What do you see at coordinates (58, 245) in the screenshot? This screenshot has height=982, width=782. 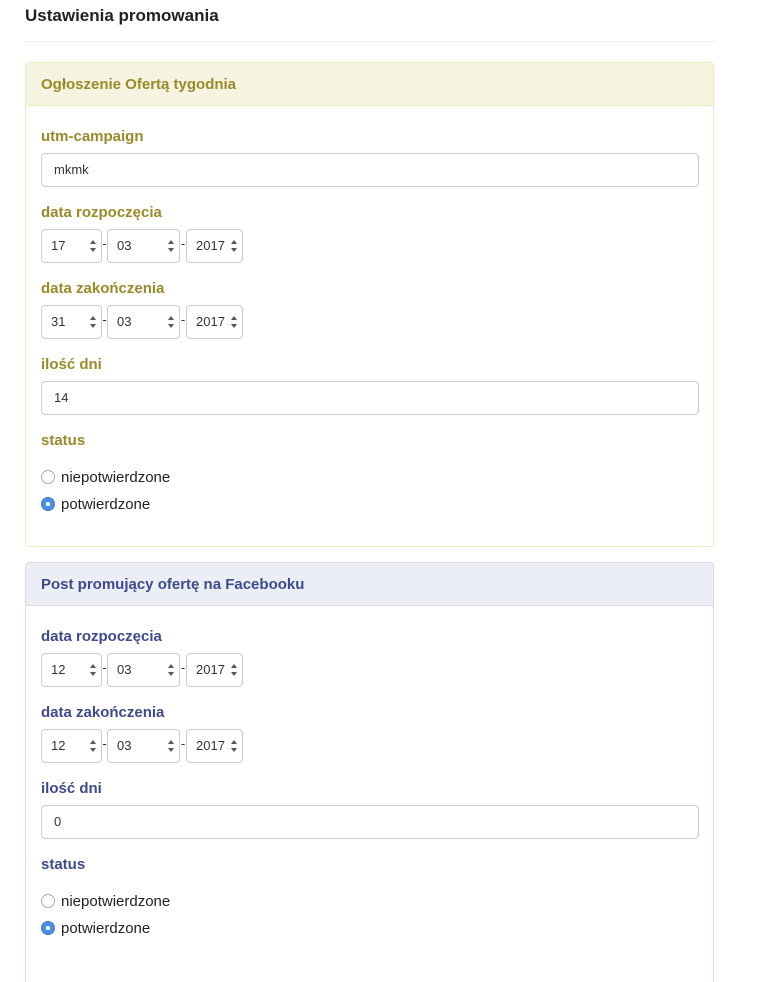 I see `selected-day: 17` at bounding box center [58, 245].